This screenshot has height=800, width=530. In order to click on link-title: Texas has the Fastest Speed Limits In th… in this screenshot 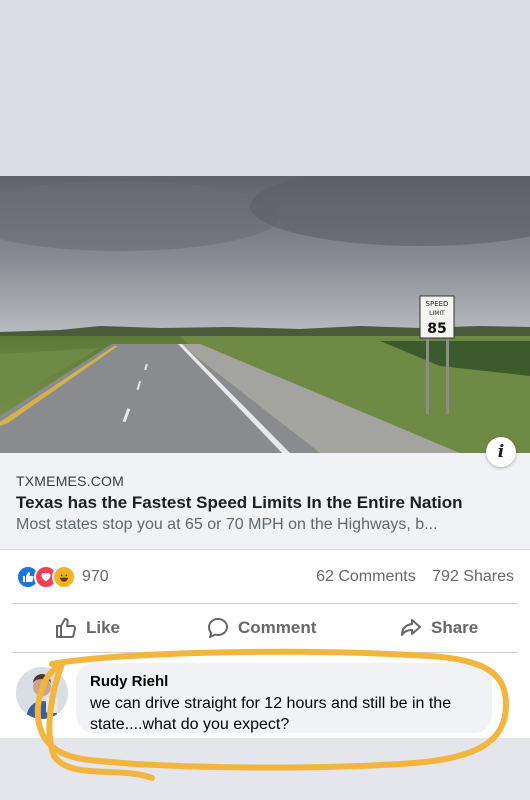, I will do `click(239, 502)`.